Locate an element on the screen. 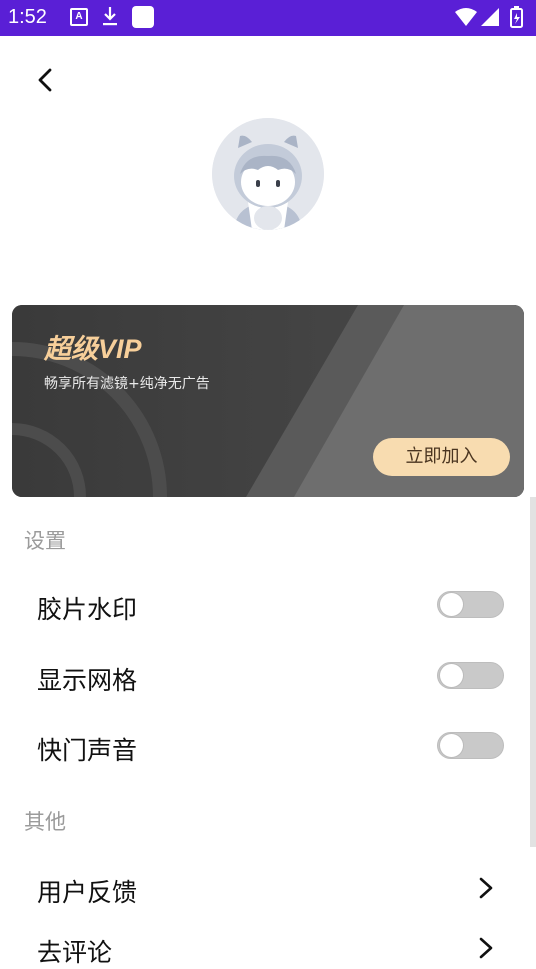 The height and width of the screenshot is (969, 536). a-notification-icon: A is located at coordinates (79, 17).